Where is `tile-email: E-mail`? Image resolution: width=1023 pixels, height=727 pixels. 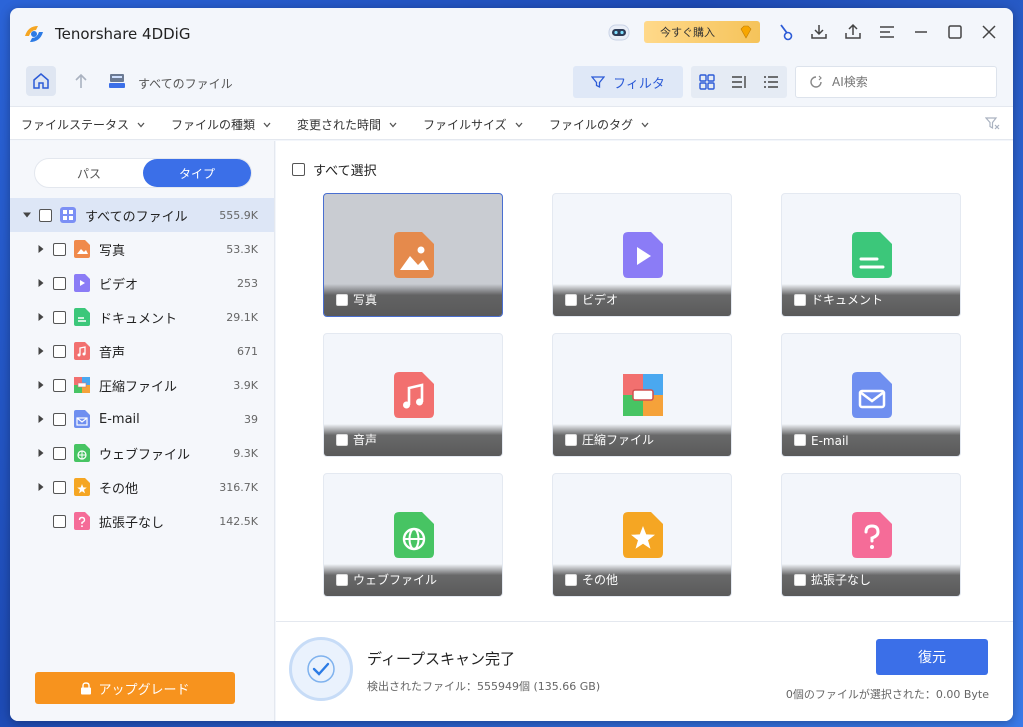 tile-email: E-mail is located at coordinates (871, 395).